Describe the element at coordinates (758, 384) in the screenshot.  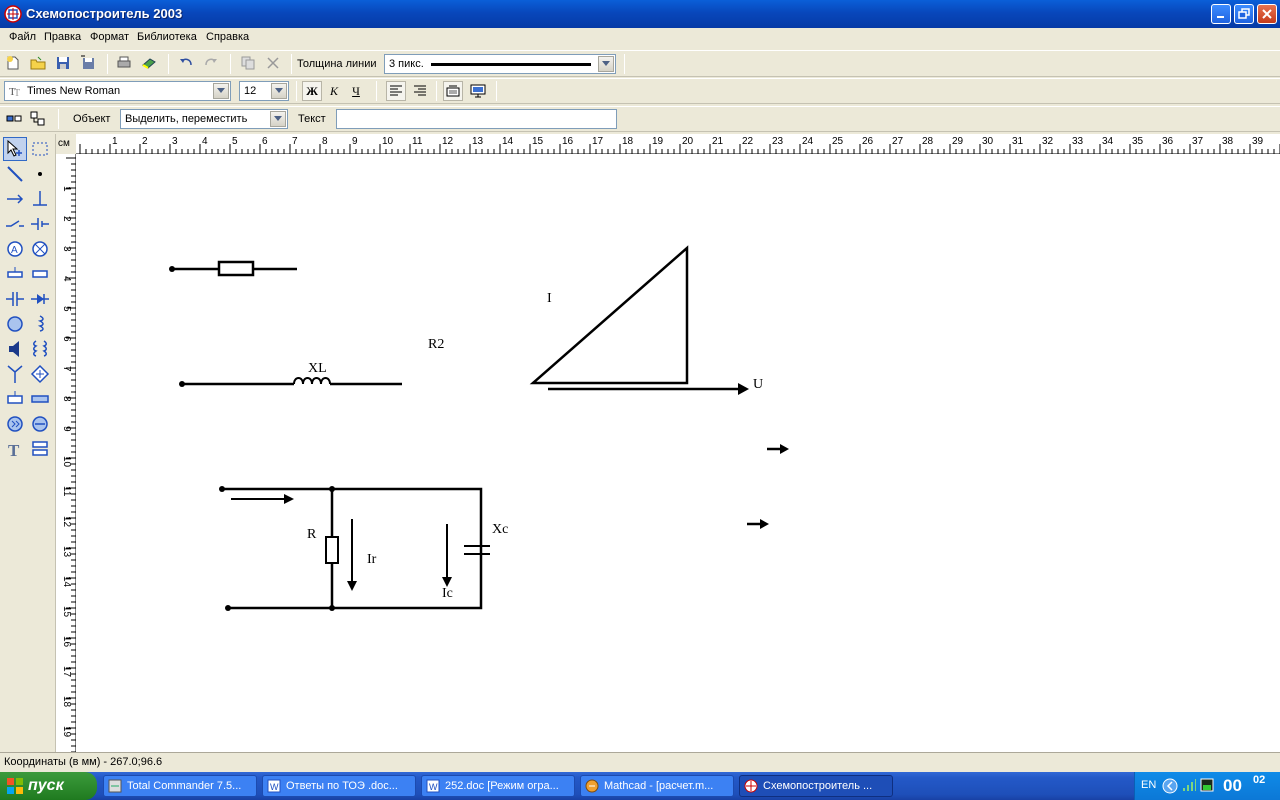
I see `label-u: U` at that location.